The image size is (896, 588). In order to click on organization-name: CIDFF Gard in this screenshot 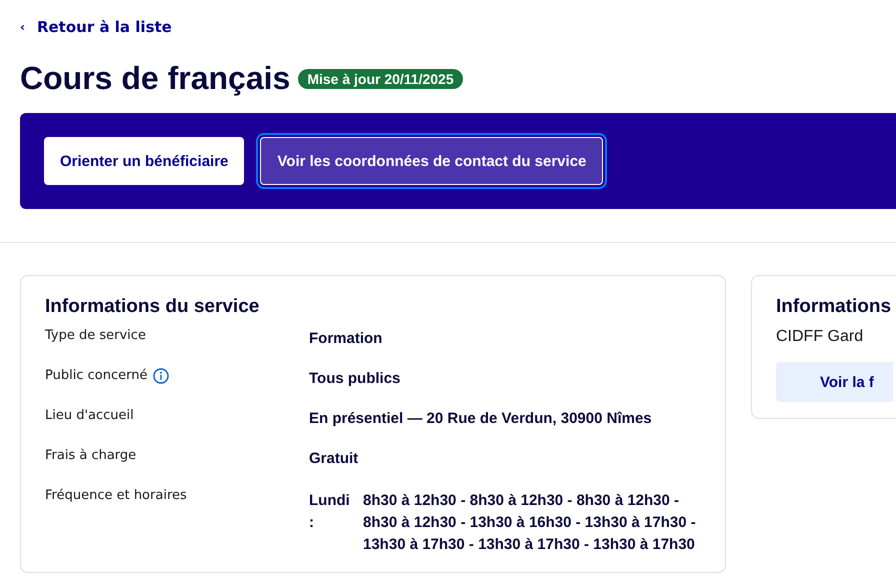, I will do `click(820, 337)`.